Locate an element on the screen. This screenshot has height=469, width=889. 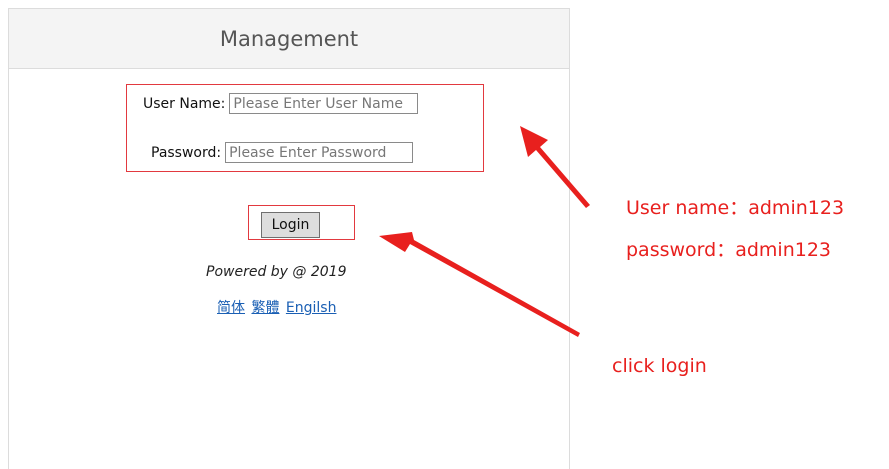
password-annotation: password：admin123 is located at coordinates (729, 250).